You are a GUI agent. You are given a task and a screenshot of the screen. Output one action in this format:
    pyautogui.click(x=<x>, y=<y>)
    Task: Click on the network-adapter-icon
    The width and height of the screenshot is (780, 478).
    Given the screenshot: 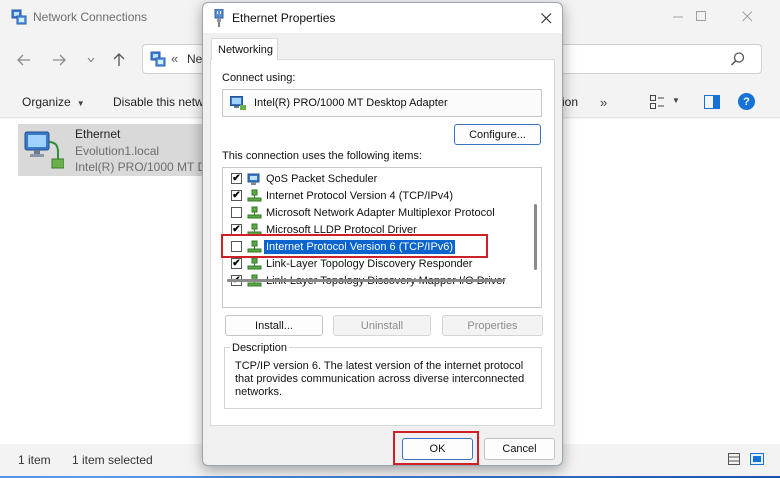 What is the action you would take?
    pyautogui.click(x=238, y=103)
    